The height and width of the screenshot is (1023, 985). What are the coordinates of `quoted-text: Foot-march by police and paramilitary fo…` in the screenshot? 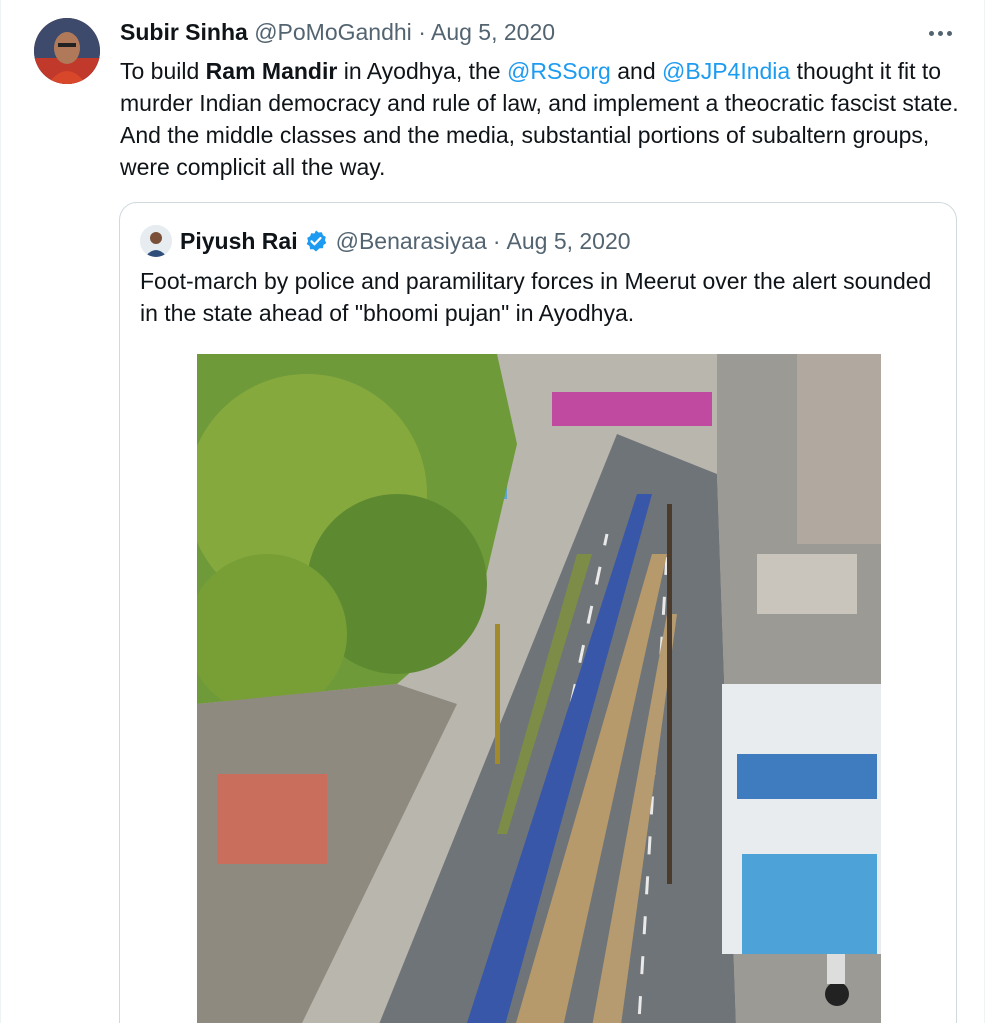 It's located at (536, 297).